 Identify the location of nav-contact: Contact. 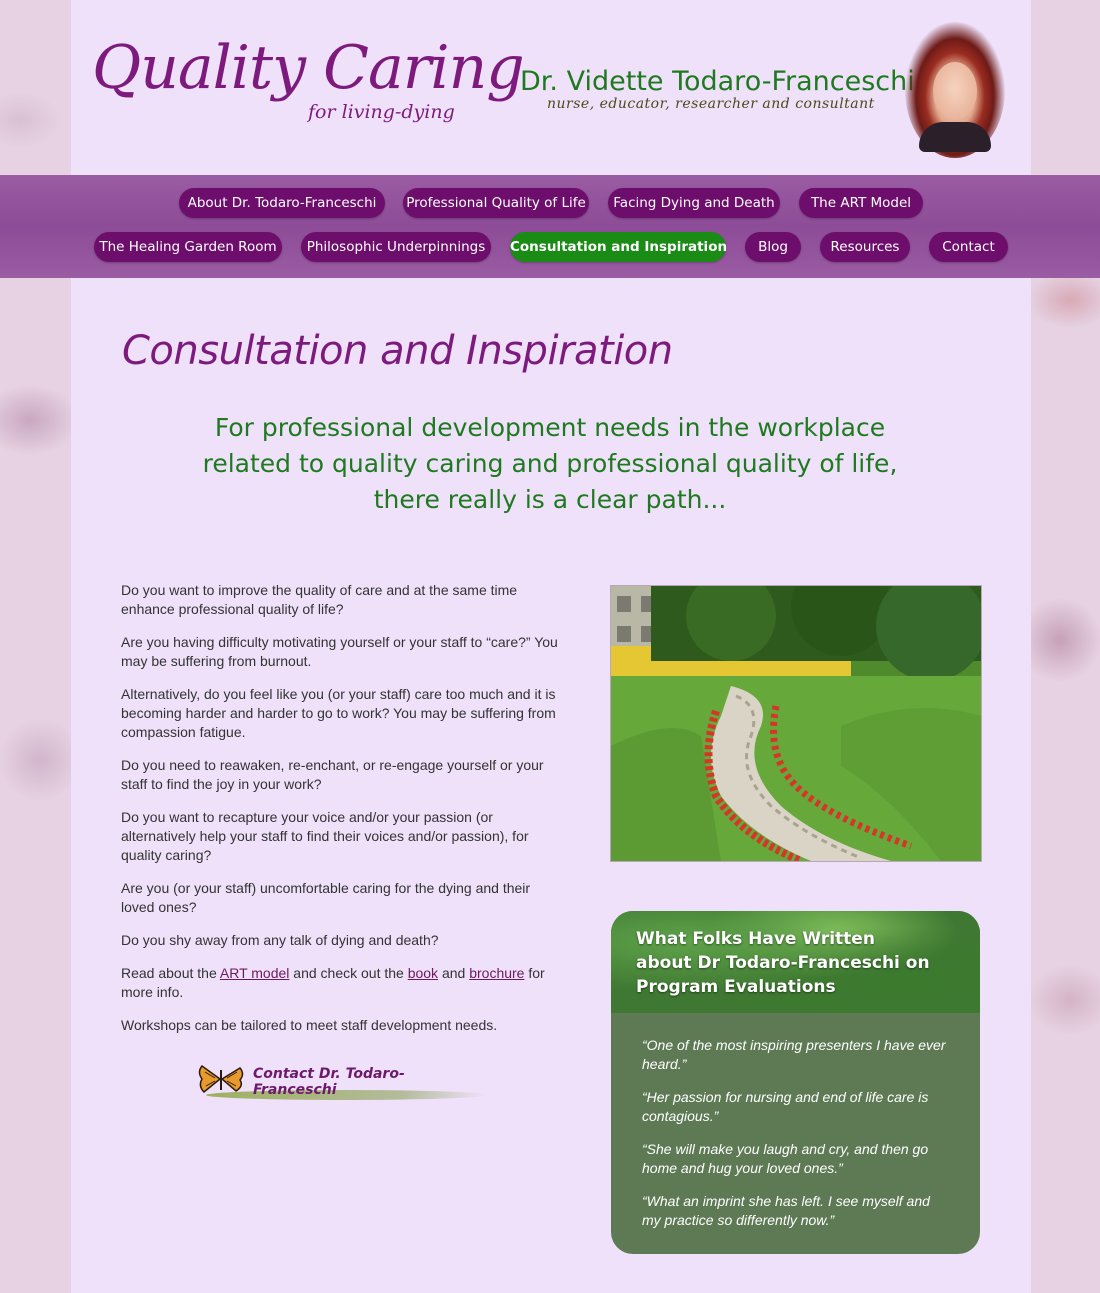
(968, 247).